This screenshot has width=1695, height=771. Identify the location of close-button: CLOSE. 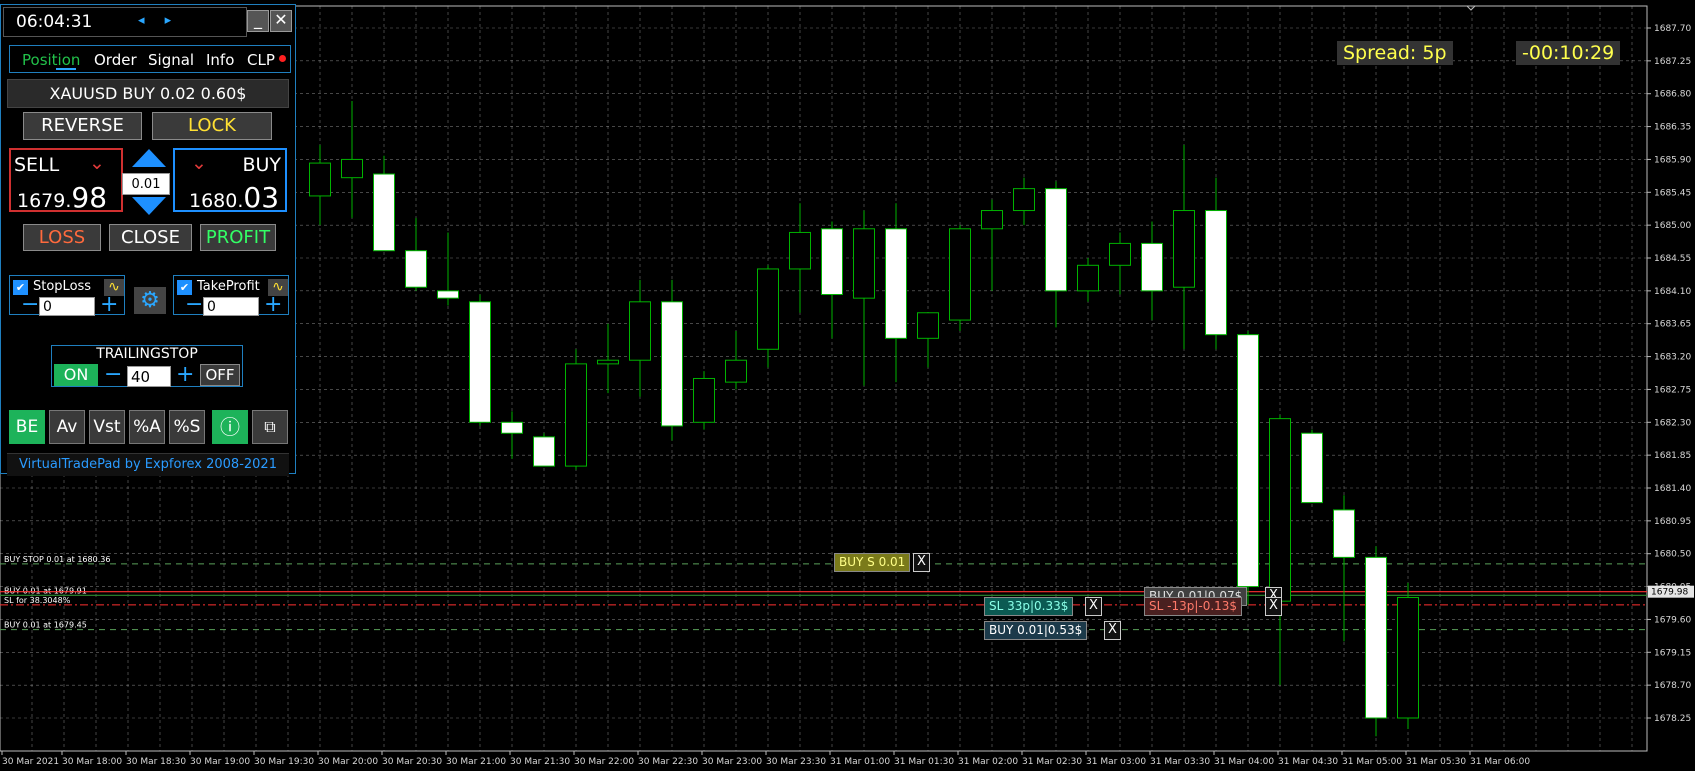
(150, 237).